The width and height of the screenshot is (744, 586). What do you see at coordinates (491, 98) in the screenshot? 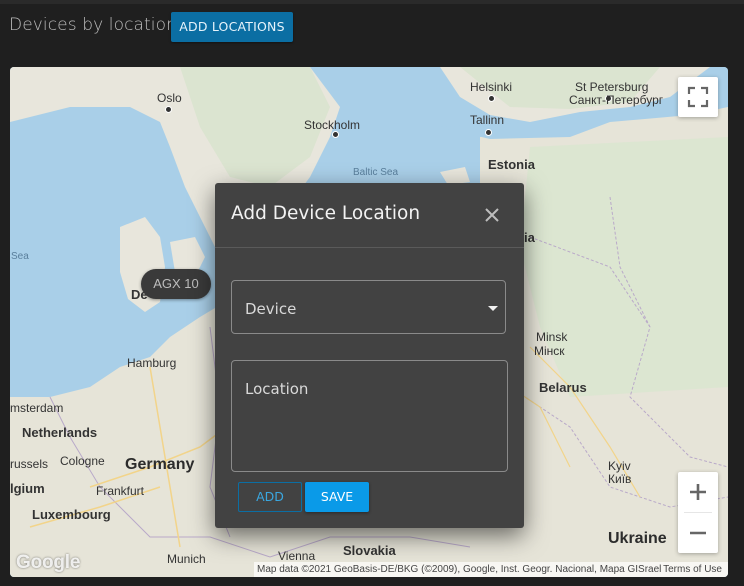
I see `helsinki-dot` at bounding box center [491, 98].